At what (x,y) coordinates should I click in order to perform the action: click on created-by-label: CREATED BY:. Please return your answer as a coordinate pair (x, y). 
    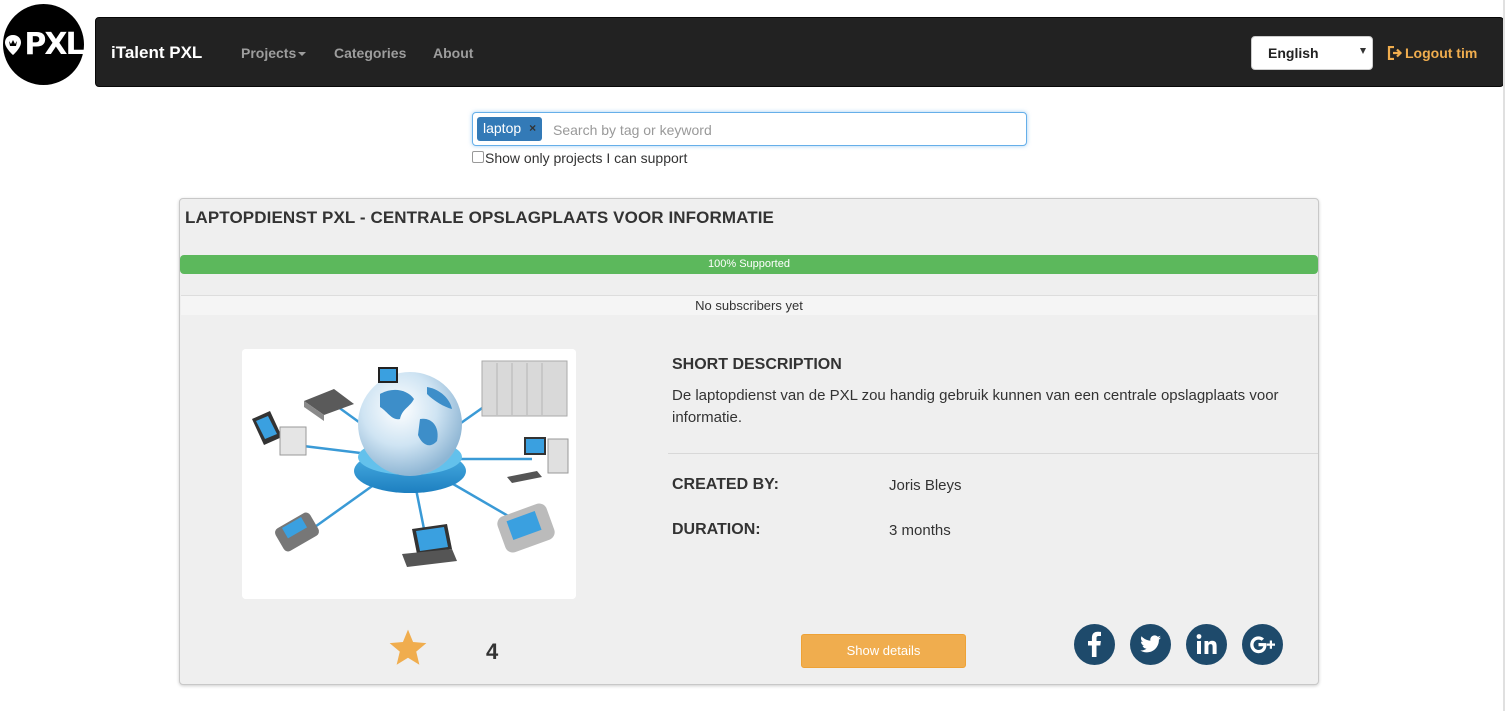
    Looking at the image, I should click on (725, 484).